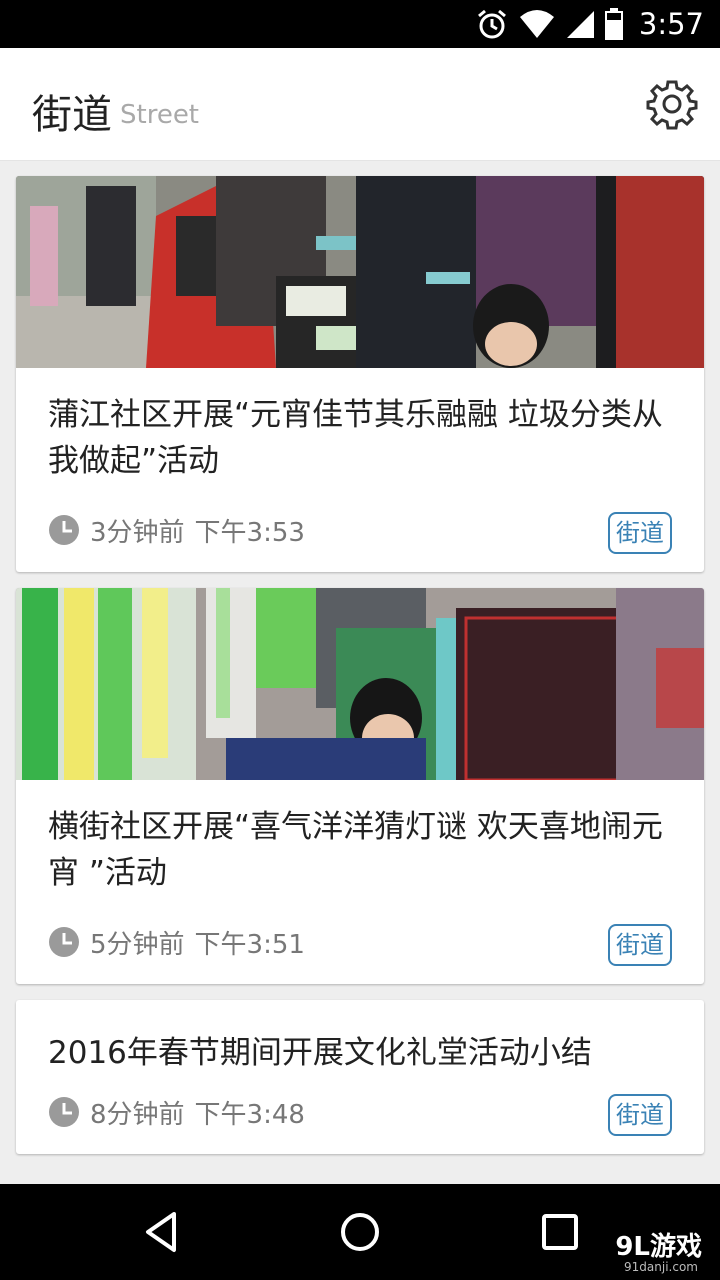  Describe the element at coordinates (613, 24) in the screenshot. I see `battery-icon` at that location.